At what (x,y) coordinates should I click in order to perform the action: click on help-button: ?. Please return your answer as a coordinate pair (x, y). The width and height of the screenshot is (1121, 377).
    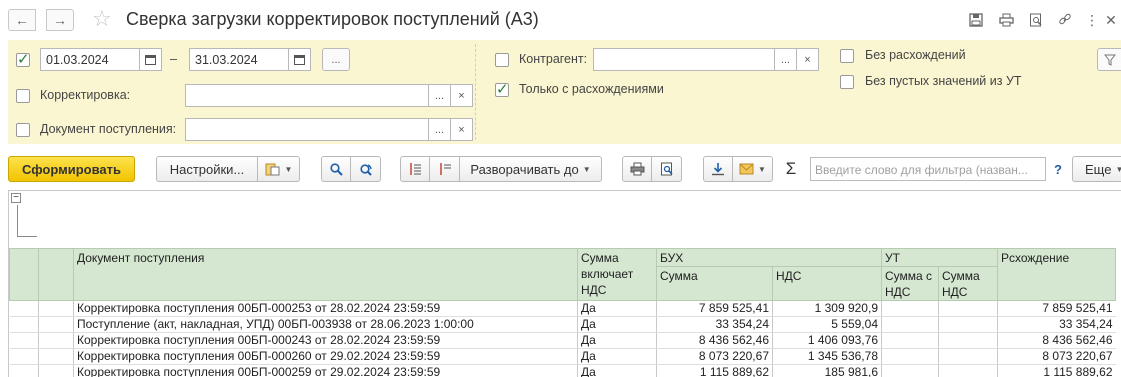
    Looking at the image, I should click on (1058, 169).